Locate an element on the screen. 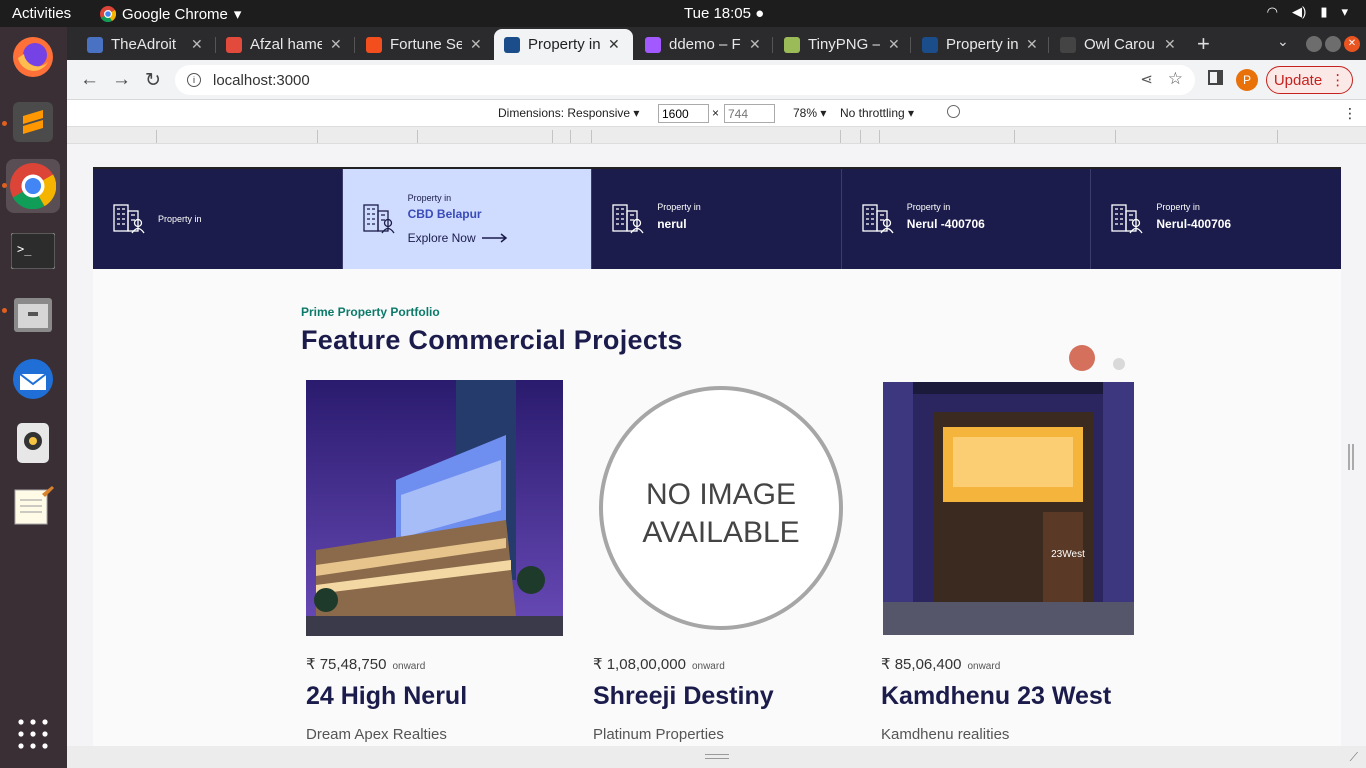 The image size is (1366, 768). site-info-icon: i is located at coordinates (194, 80).